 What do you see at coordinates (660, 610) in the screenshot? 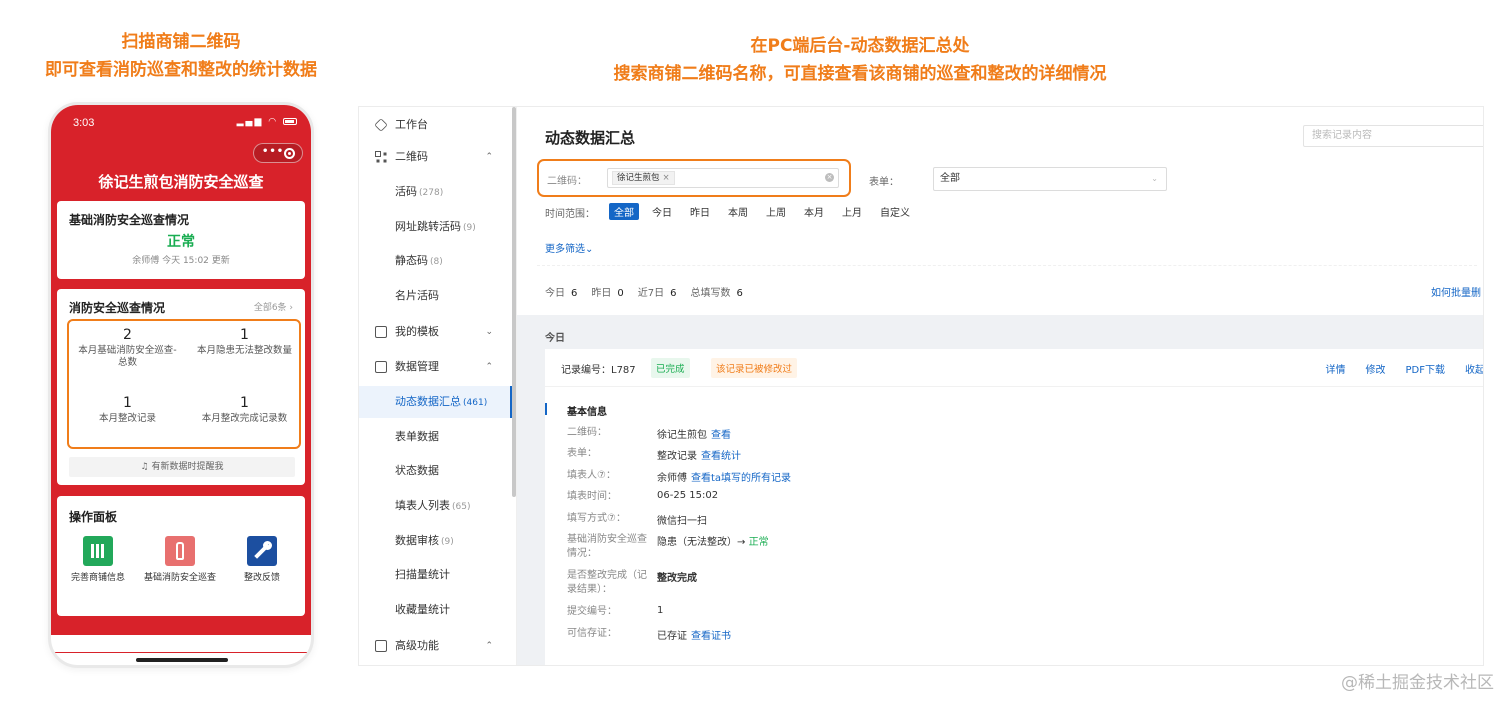
I see `detail-value: 1` at bounding box center [660, 610].